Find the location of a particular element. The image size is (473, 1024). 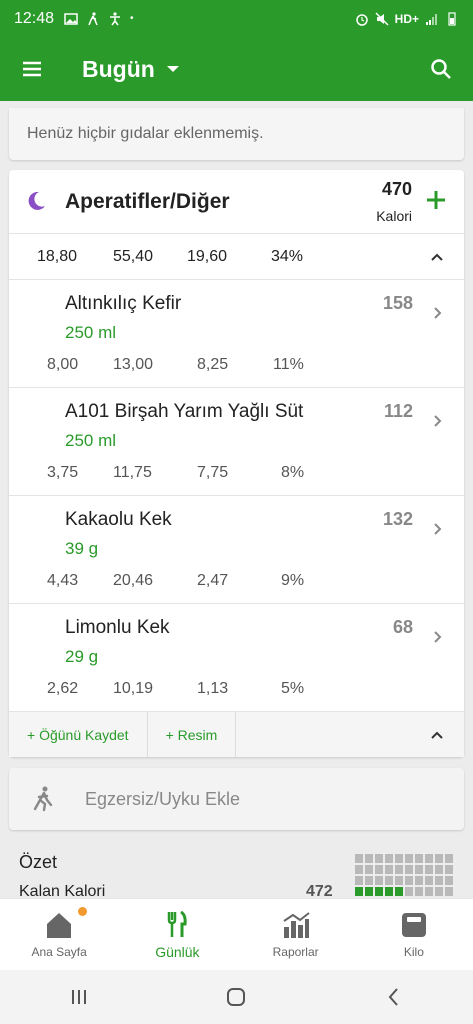

nav-label: Ana Sayfa is located at coordinates (59, 951).